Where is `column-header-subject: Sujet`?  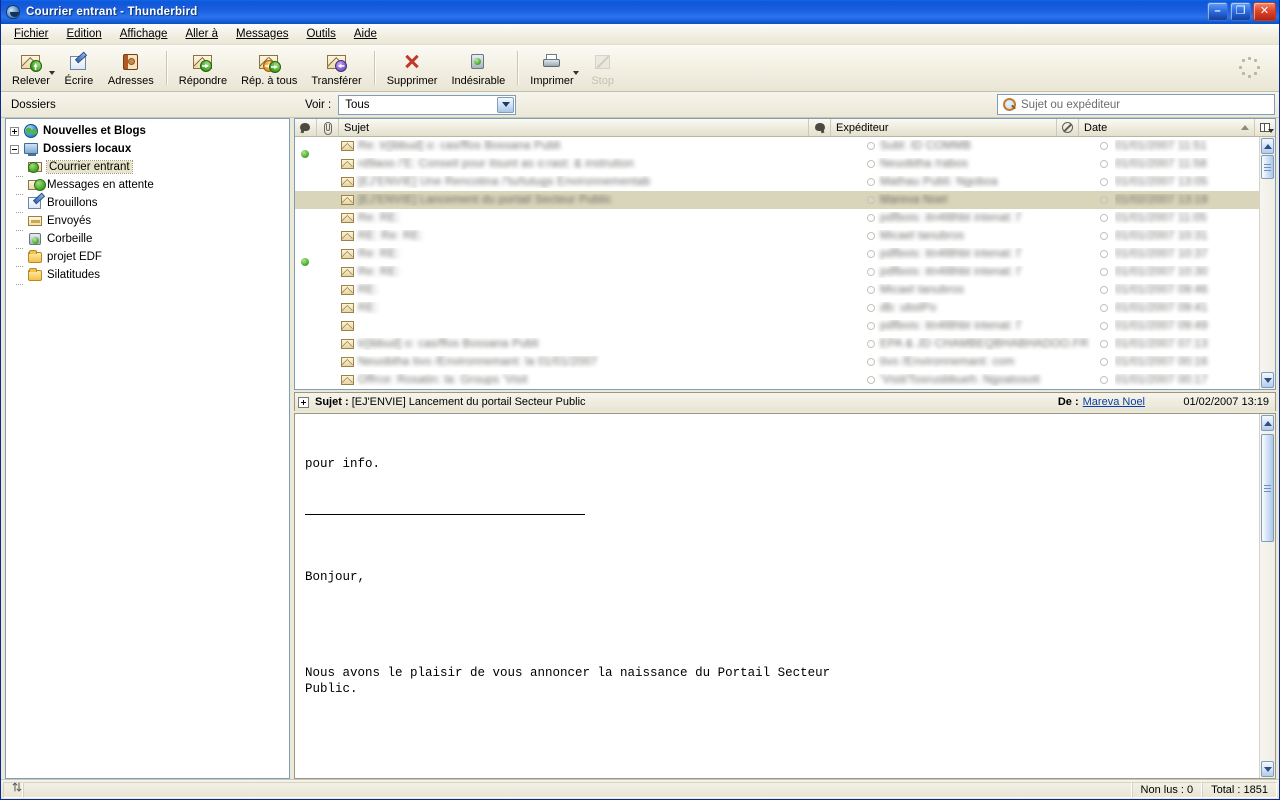
column-header-subject: Sujet is located at coordinates (574, 127).